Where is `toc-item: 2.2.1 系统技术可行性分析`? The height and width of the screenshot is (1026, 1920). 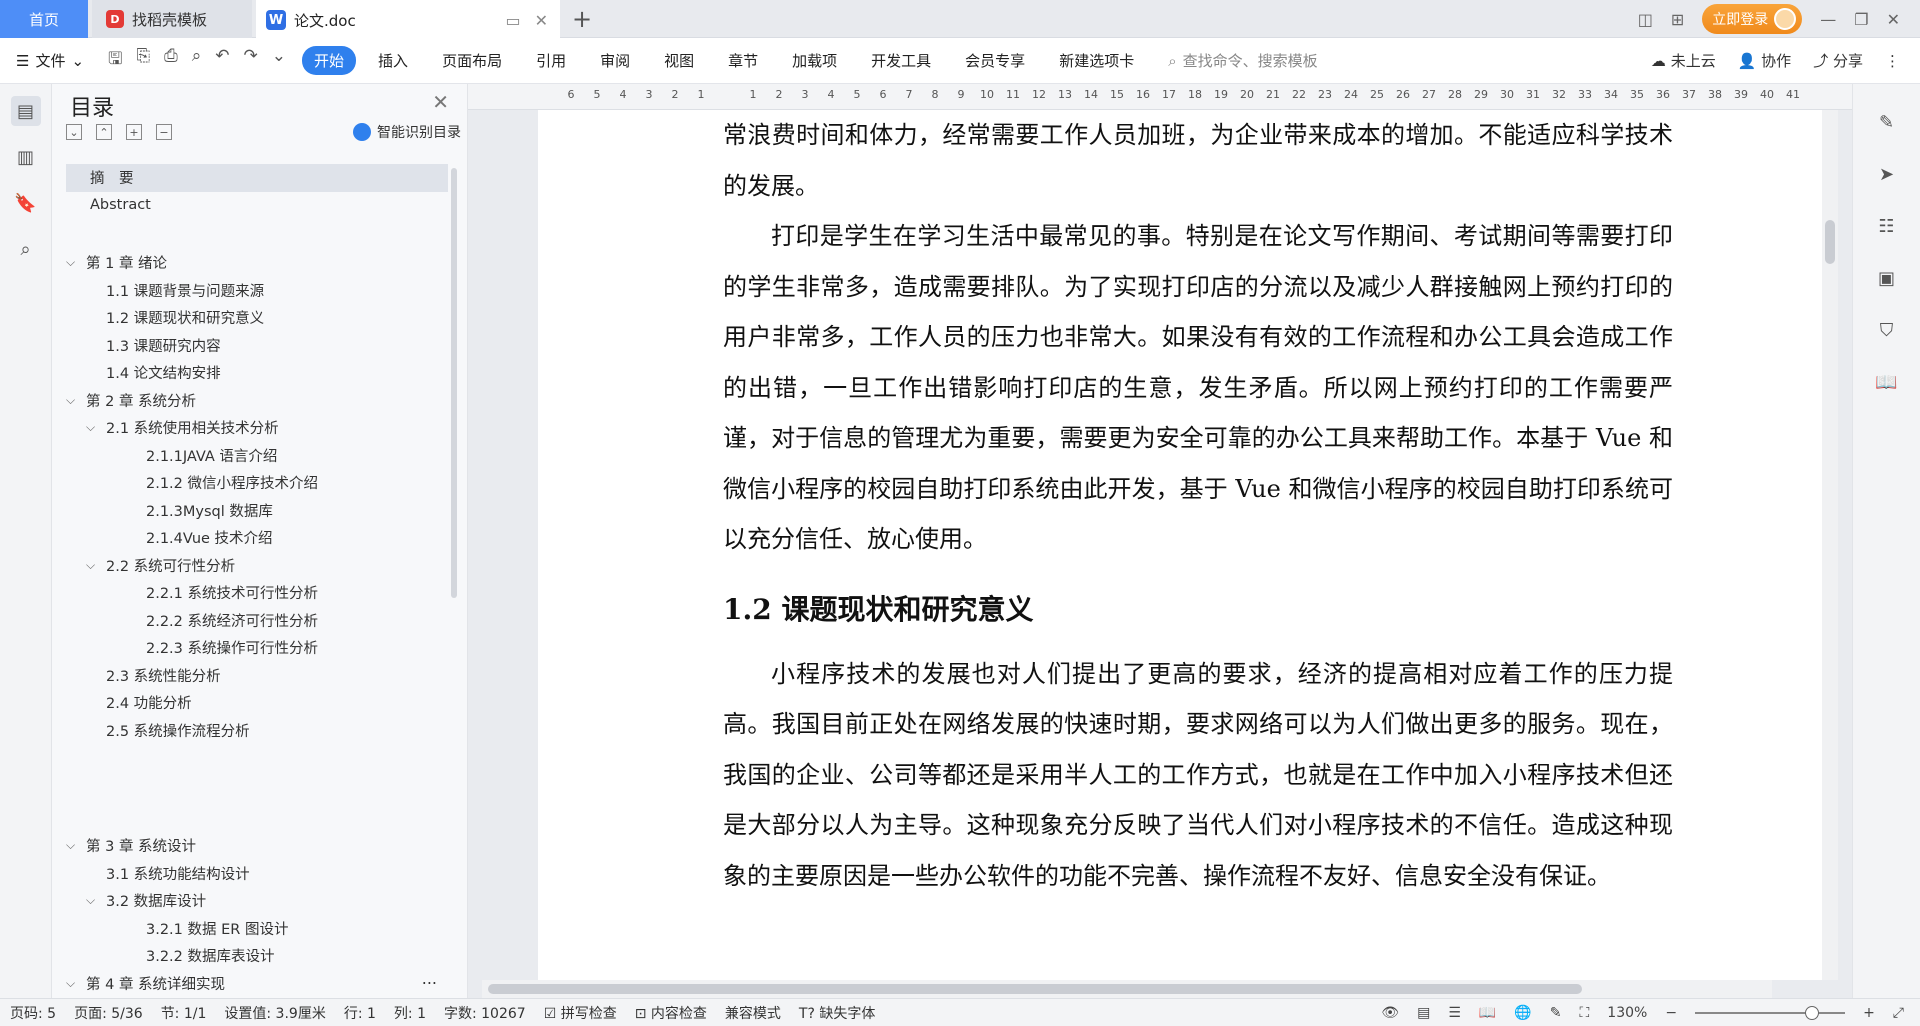
toc-item: 2.2.1 系统技术可行性分析 is located at coordinates (257, 593).